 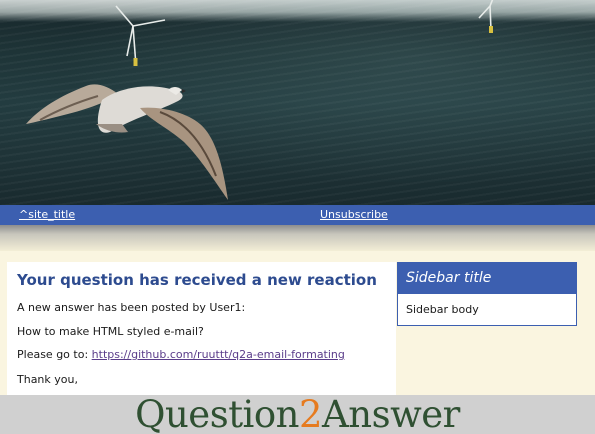 What do you see at coordinates (131, 307) in the screenshot?
I see `message-line-answer: A new answer has been posted by User1:` at bounding box center [131, 307].